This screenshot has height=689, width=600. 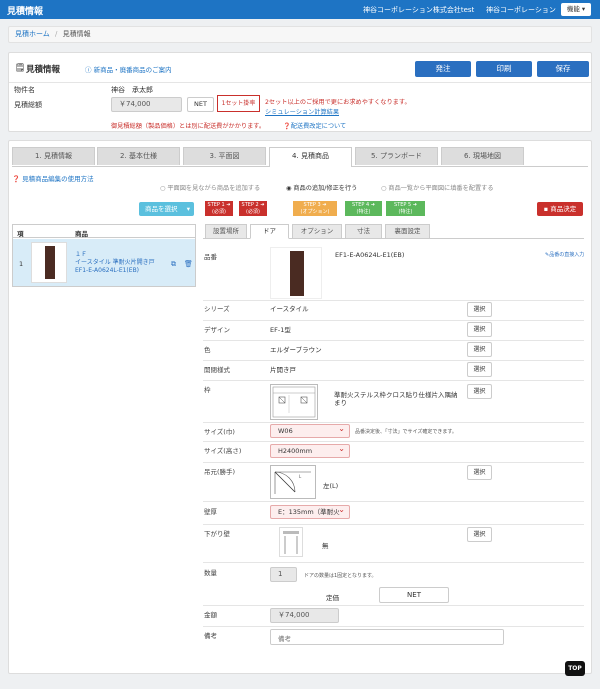 What do you see at coordinates (310, 511) in the screenshot?
I see `wall-thickness-select: E：135mm（準耐火` at bounding box center [310, 511].